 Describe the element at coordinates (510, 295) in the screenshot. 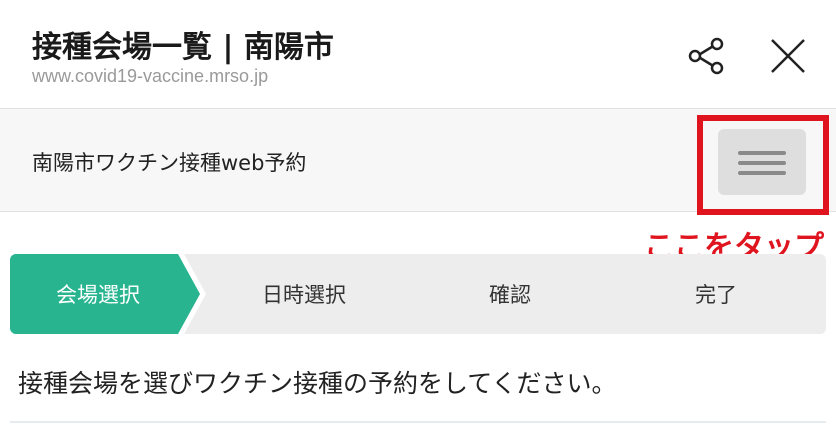

I see `step-label: 確認` at that location.